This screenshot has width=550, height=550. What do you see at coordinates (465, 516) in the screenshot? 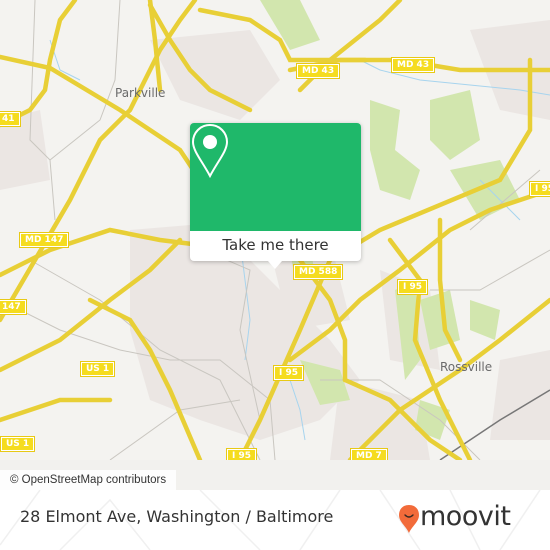
I see `moovit-wordmark: moovit` at bounding box center [465, 516].